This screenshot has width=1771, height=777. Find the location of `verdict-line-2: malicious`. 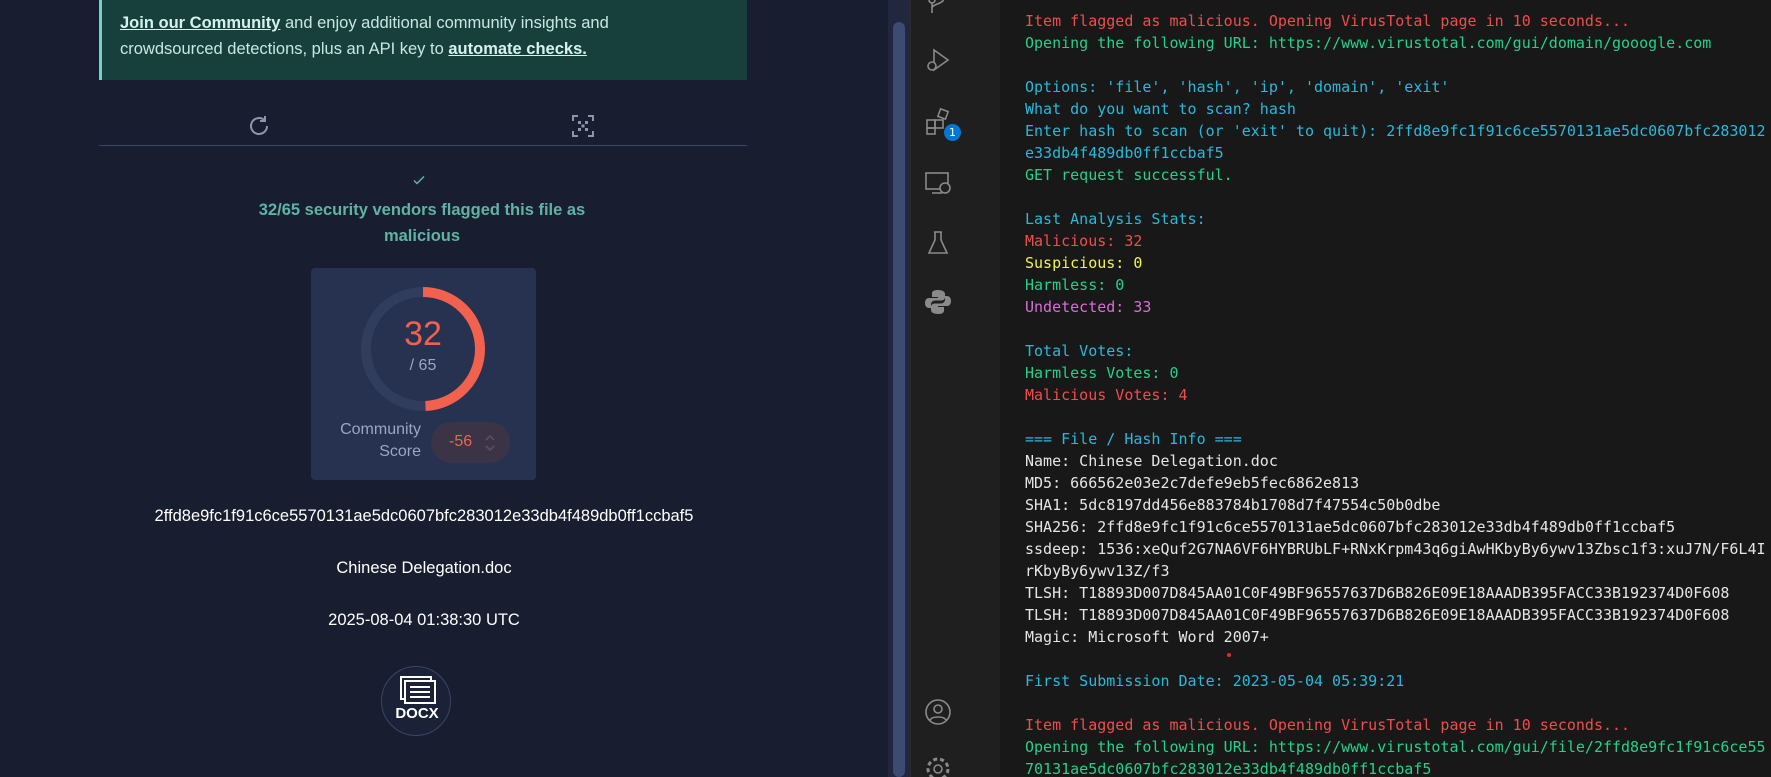

verdict-line-2: malicious is located at coordinates (422, 236).